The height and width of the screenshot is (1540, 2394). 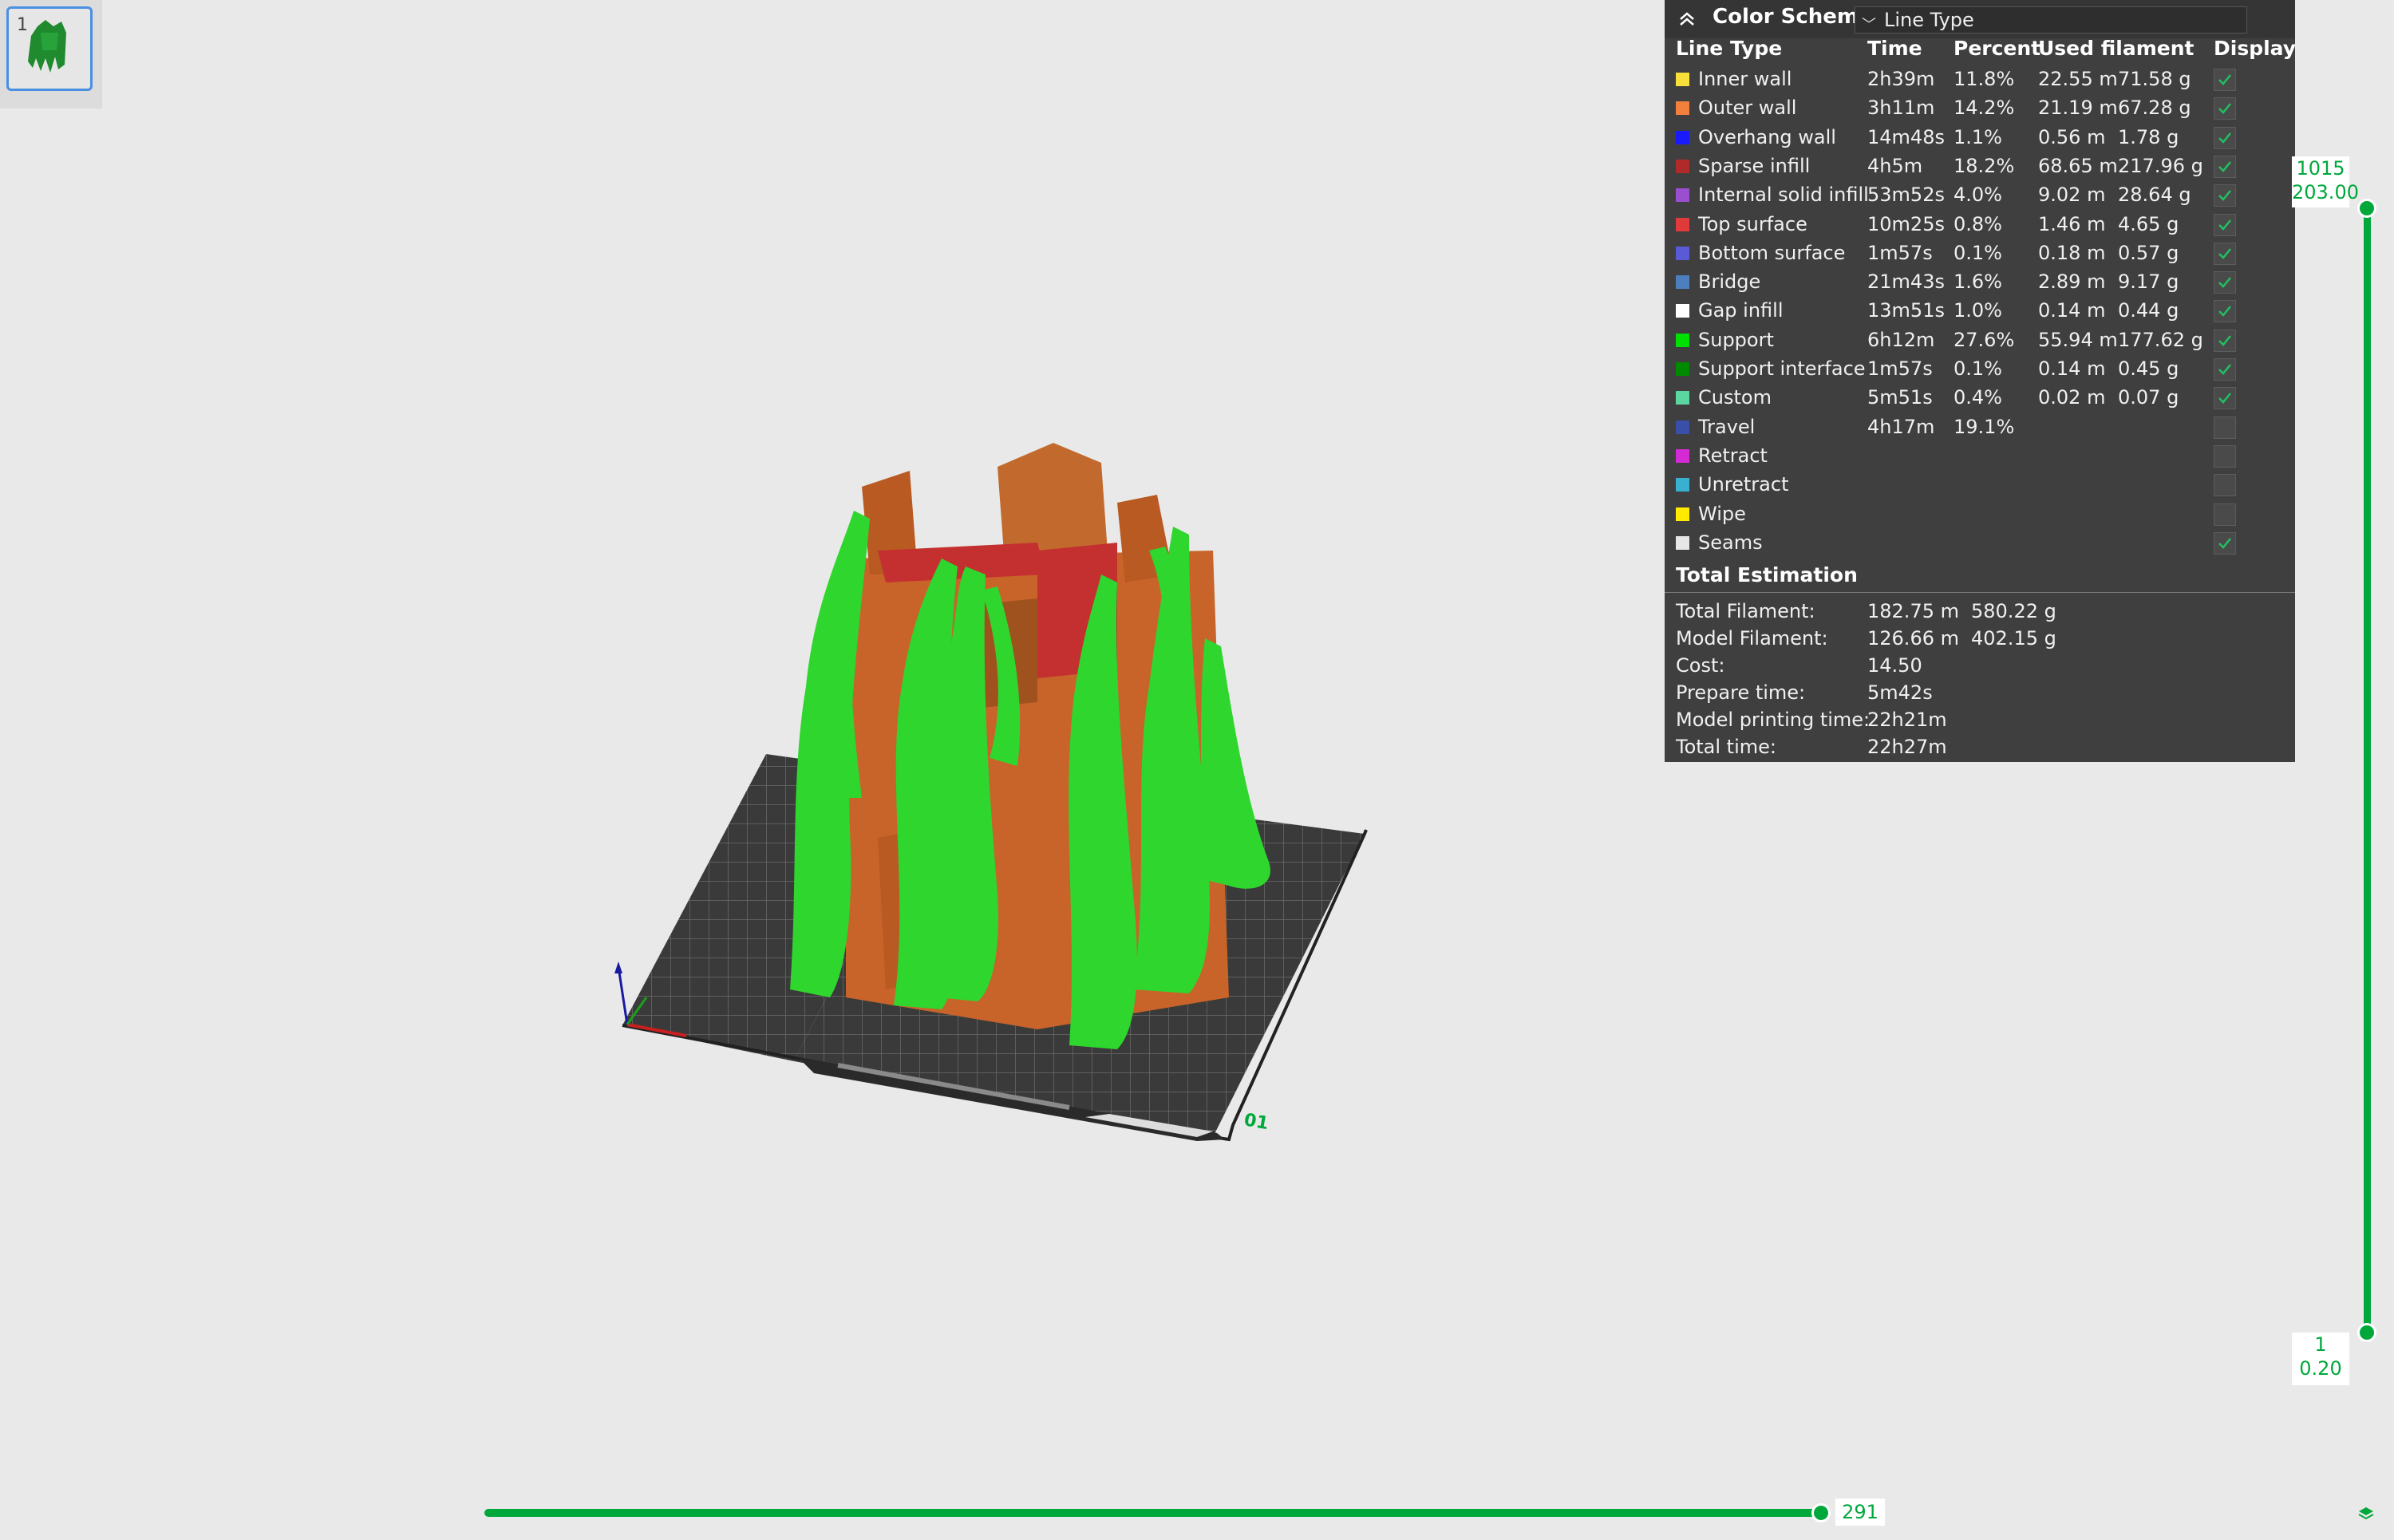 I want to click on legend-row: Bottom surface 1m57s 0.1% 0.18 m 0.57 g, so click(x=1980, y=253).